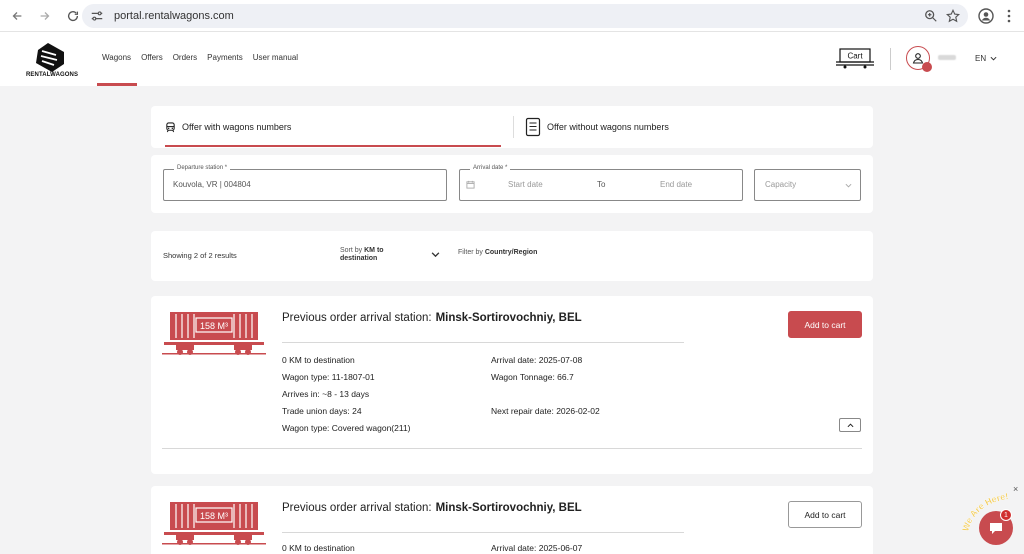  I want to click on cart-icon: Cart, so click(855, 58).